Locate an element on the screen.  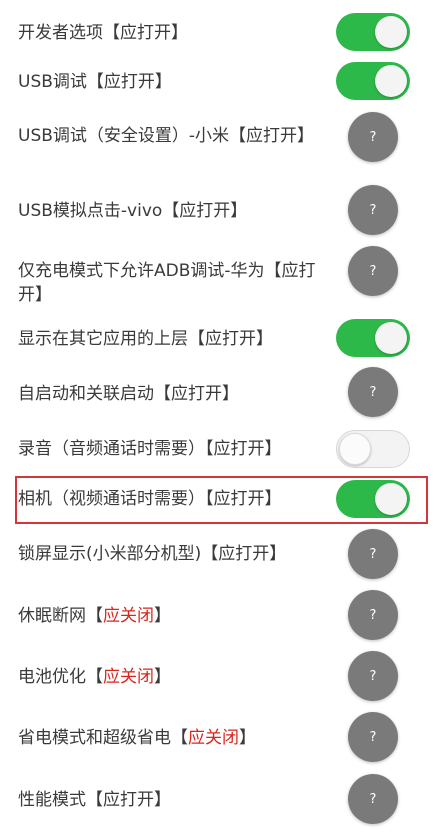
usb-debugging-toggle is located at coordinates (373, 81).